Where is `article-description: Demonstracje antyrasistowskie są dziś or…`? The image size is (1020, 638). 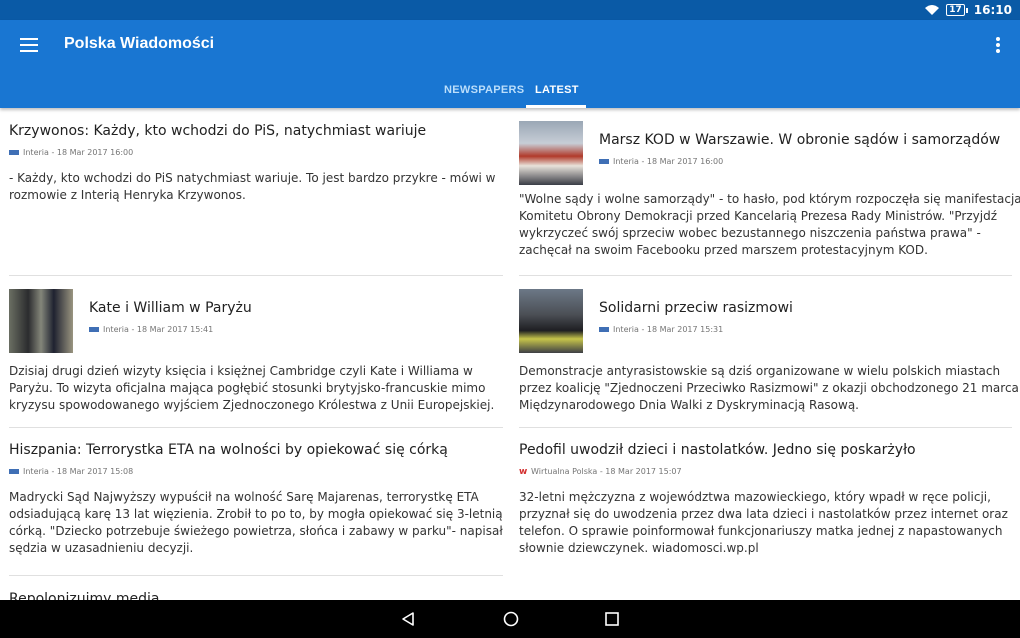
article-description: Demonstracje antyrasistowskie są dziś or… is located at coordinates (769, 388).